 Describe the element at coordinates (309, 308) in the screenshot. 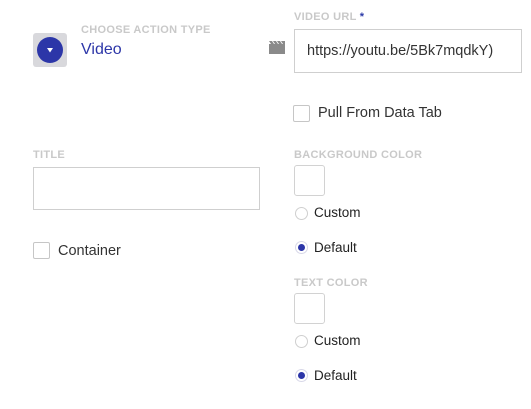

I see `text-color-swatch` at that location.